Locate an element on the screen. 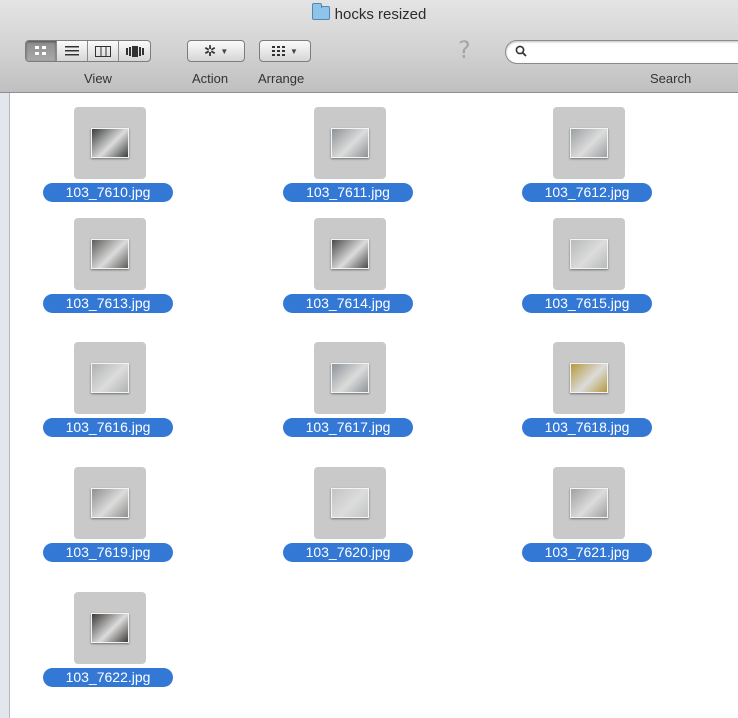 The image size is (738, 718). file-item: 103_7622.jpg is located at coordinates (108, 647).